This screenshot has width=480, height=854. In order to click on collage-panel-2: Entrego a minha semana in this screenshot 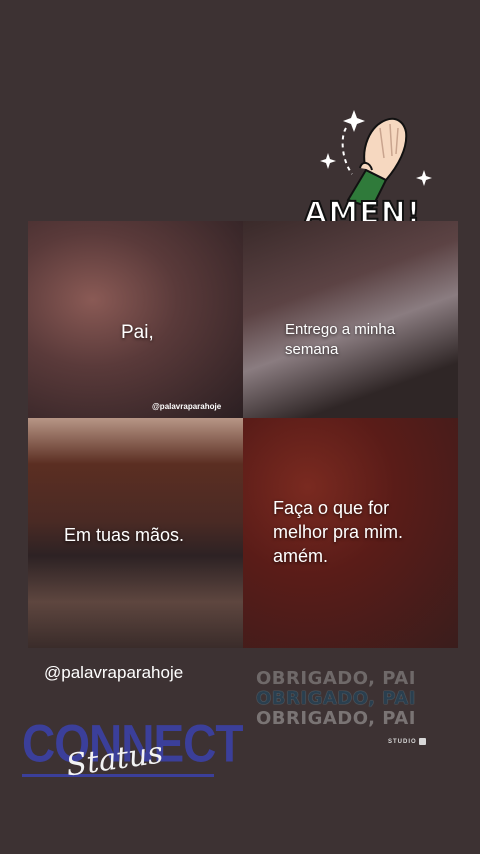, I will do `click(350, 319)`.